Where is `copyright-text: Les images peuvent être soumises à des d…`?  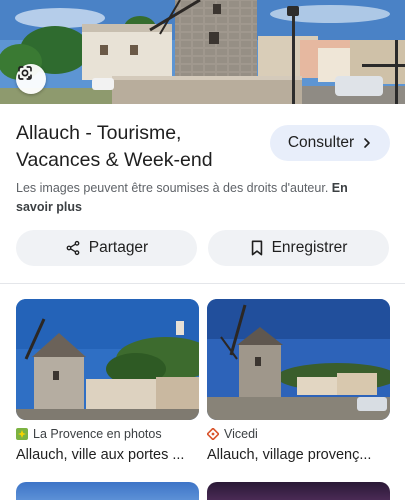 copyright-text: Les images peuvent être soumises à des d… is located at coordinates (172, 188).